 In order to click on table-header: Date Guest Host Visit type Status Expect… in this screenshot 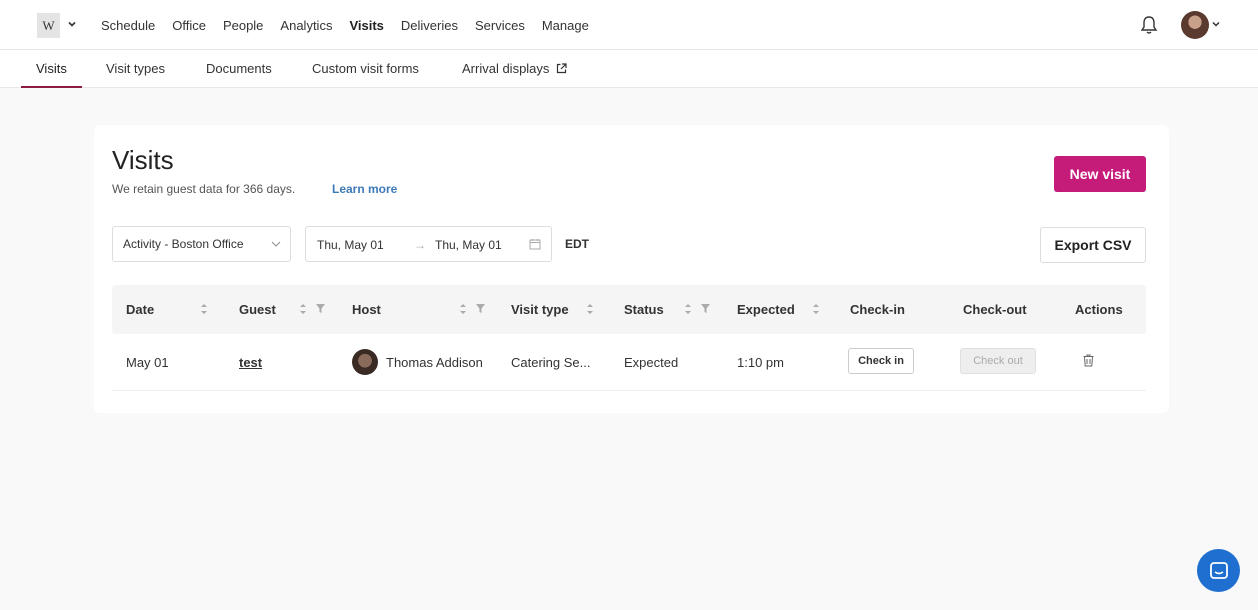, I will do `click(629, 309)`.